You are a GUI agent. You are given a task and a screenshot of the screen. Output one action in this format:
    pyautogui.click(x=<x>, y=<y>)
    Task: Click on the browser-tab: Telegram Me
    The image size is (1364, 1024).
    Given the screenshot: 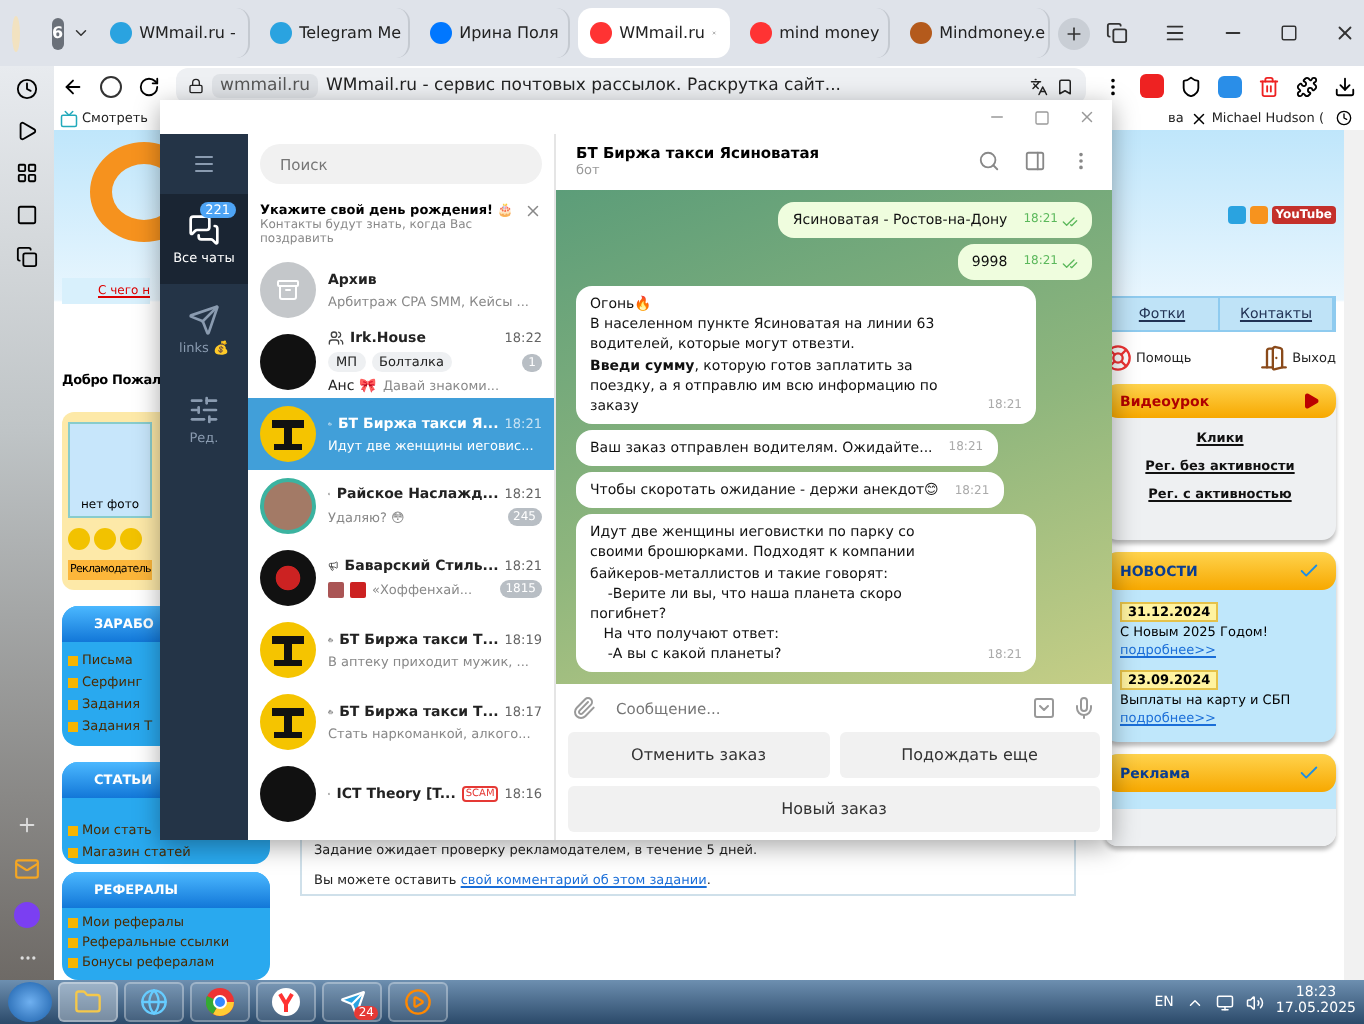 What is the action you would take?
    pyautogui.click(x=333, y=33)
    